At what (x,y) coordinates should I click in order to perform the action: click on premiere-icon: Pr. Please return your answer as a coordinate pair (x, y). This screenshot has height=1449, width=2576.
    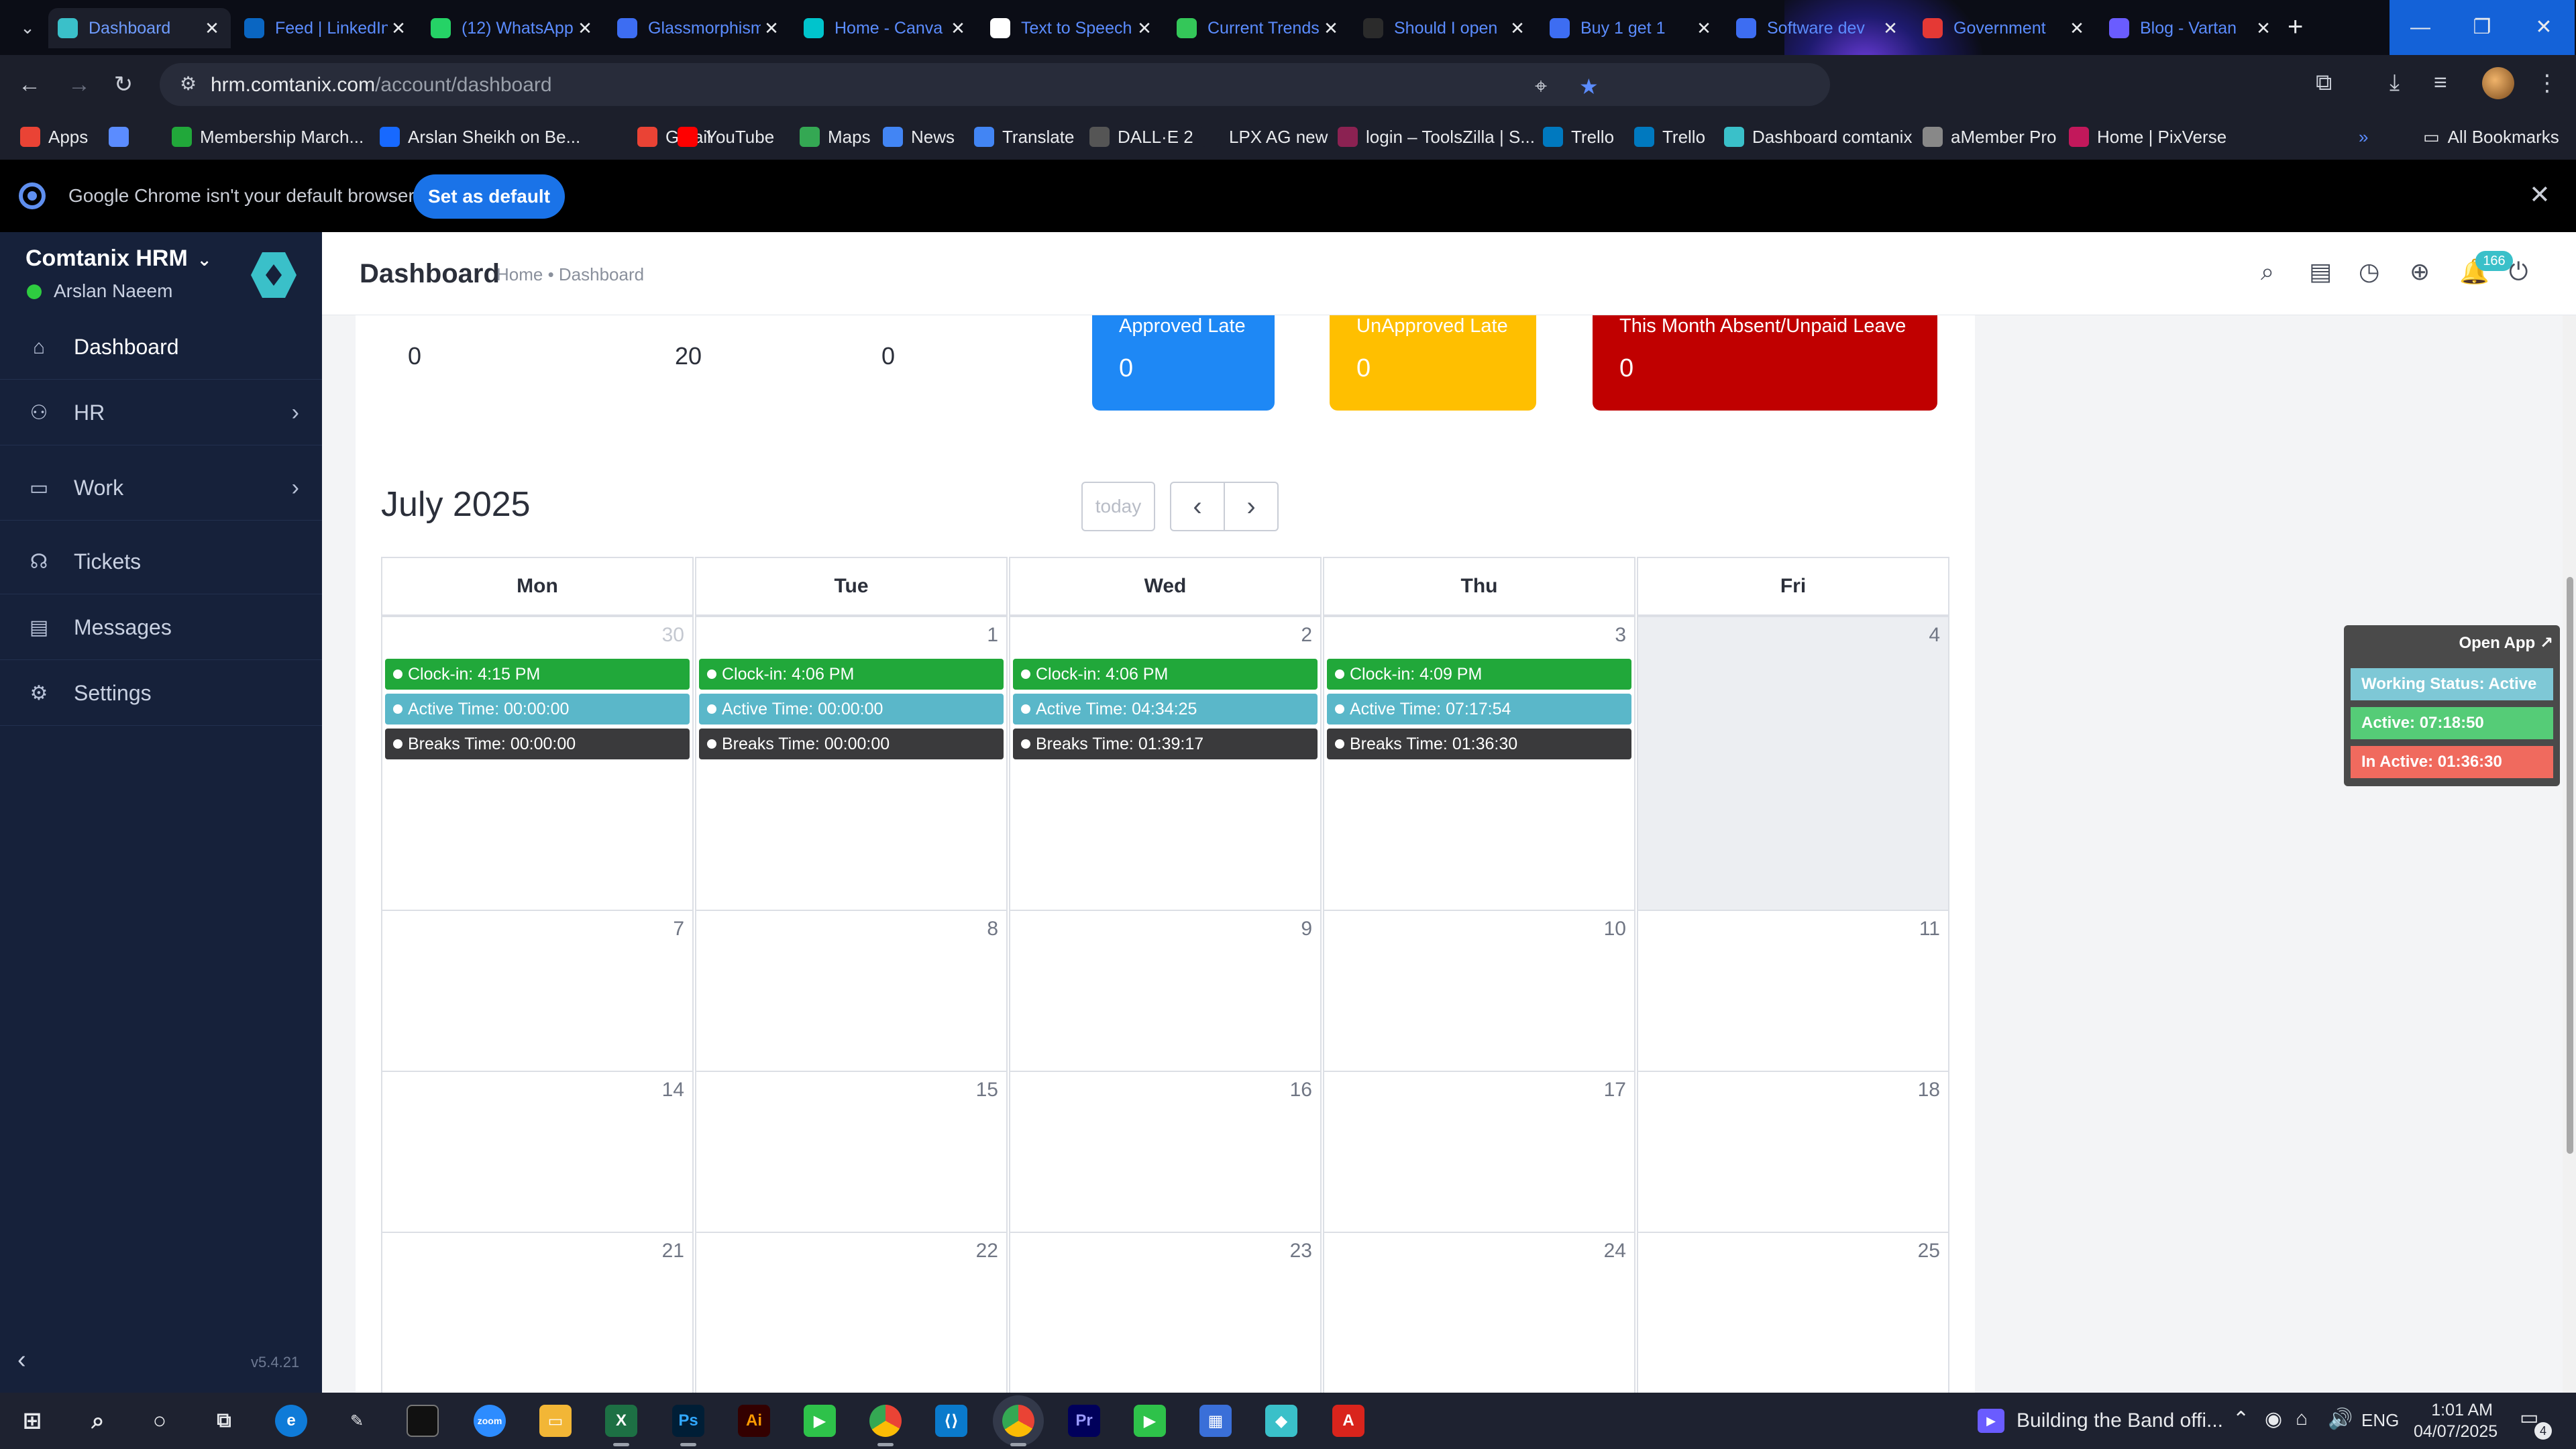
    Looking at the image, I should click on (1084, 1421).